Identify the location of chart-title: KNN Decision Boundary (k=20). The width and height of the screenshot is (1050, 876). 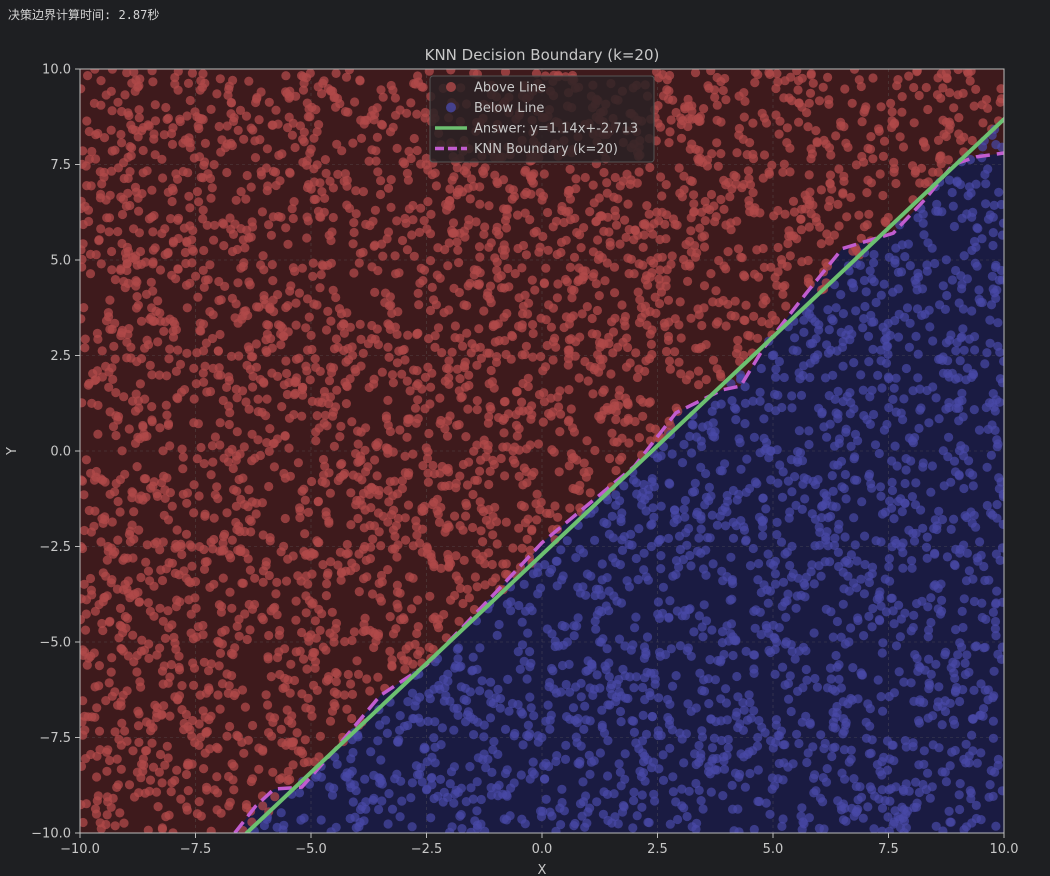
(542, 55).